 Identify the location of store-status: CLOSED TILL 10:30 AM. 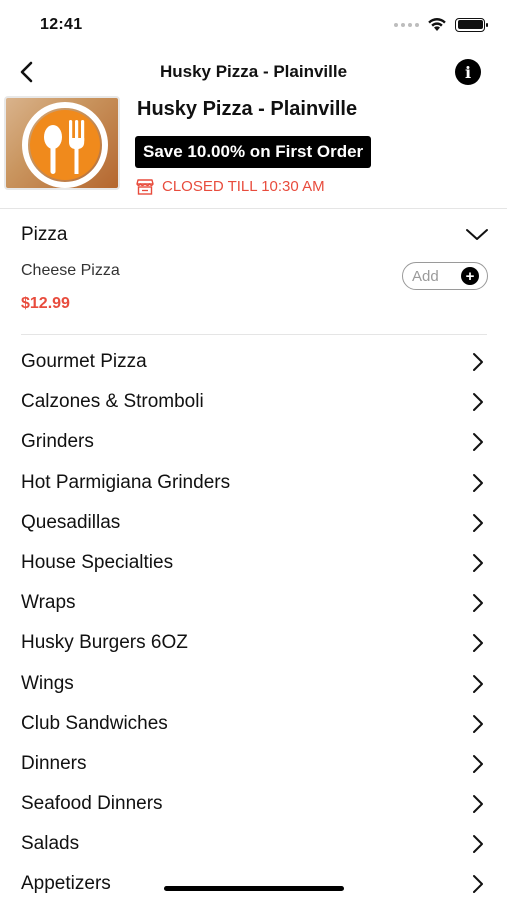
(230, 186).